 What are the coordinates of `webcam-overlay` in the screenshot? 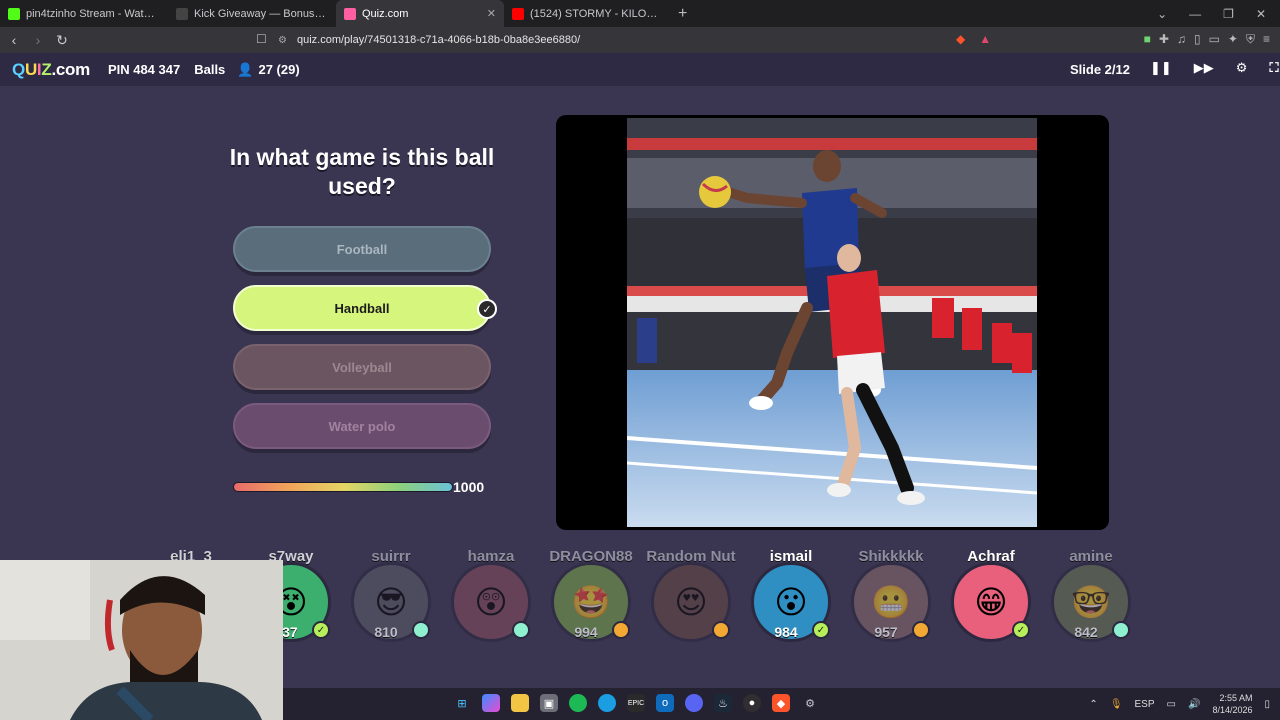 It's located at (141, 640).